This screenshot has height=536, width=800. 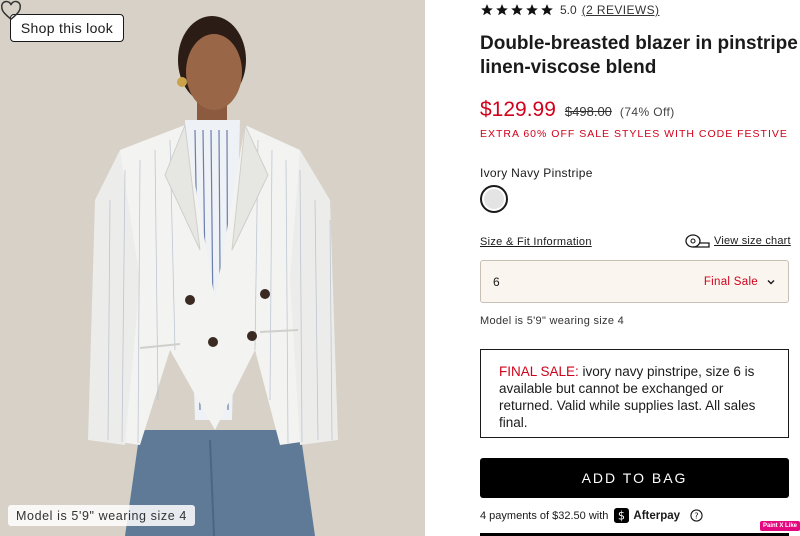 What do you see at coordinates (67, 28) in the screenshot?
I see `shop-this-look-button: Shop this look` at bounding box center [67, 28].